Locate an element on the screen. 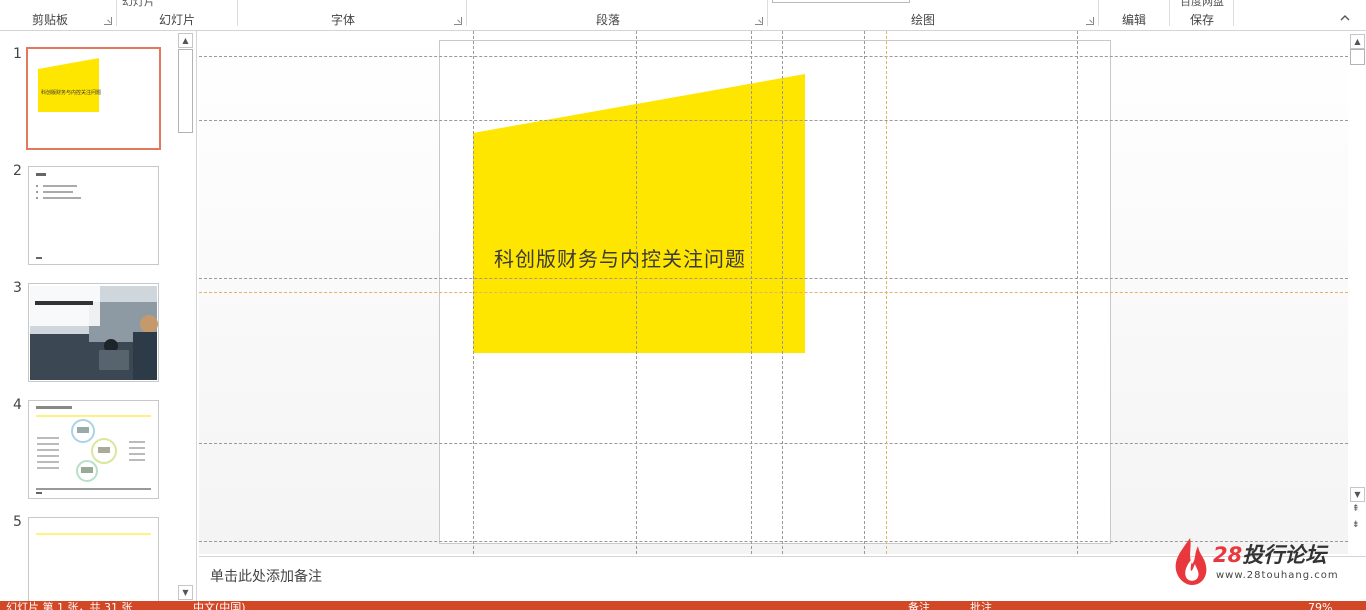 The height and width of the screenshot is (610, 1366). watermark-title: 28投行论坛 is located at coordinates (1269, 554).